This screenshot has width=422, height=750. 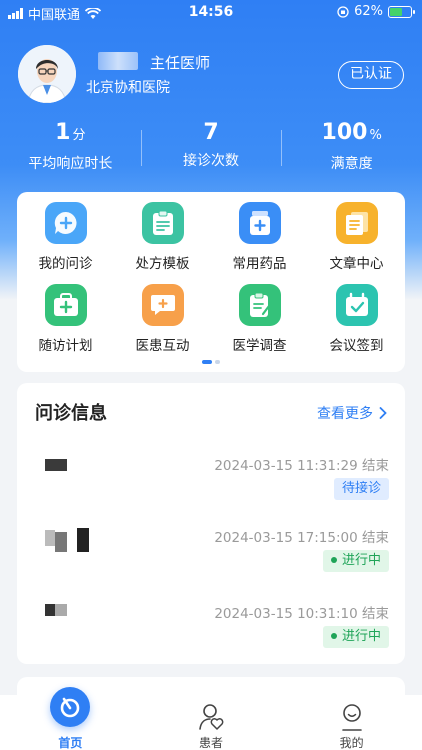 What do you see at coordinates (371, 75) in the screenshot?
I see `verified-badge-button: 已认证` at bounding box center [371, 75].